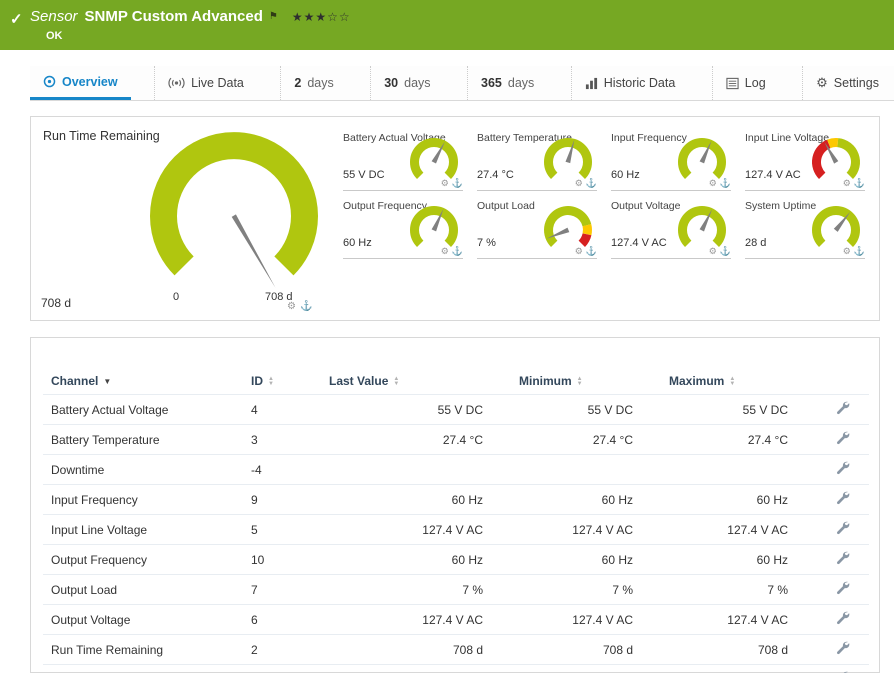  I want to click on channel-last-value: 7 %, so click(416, 589).